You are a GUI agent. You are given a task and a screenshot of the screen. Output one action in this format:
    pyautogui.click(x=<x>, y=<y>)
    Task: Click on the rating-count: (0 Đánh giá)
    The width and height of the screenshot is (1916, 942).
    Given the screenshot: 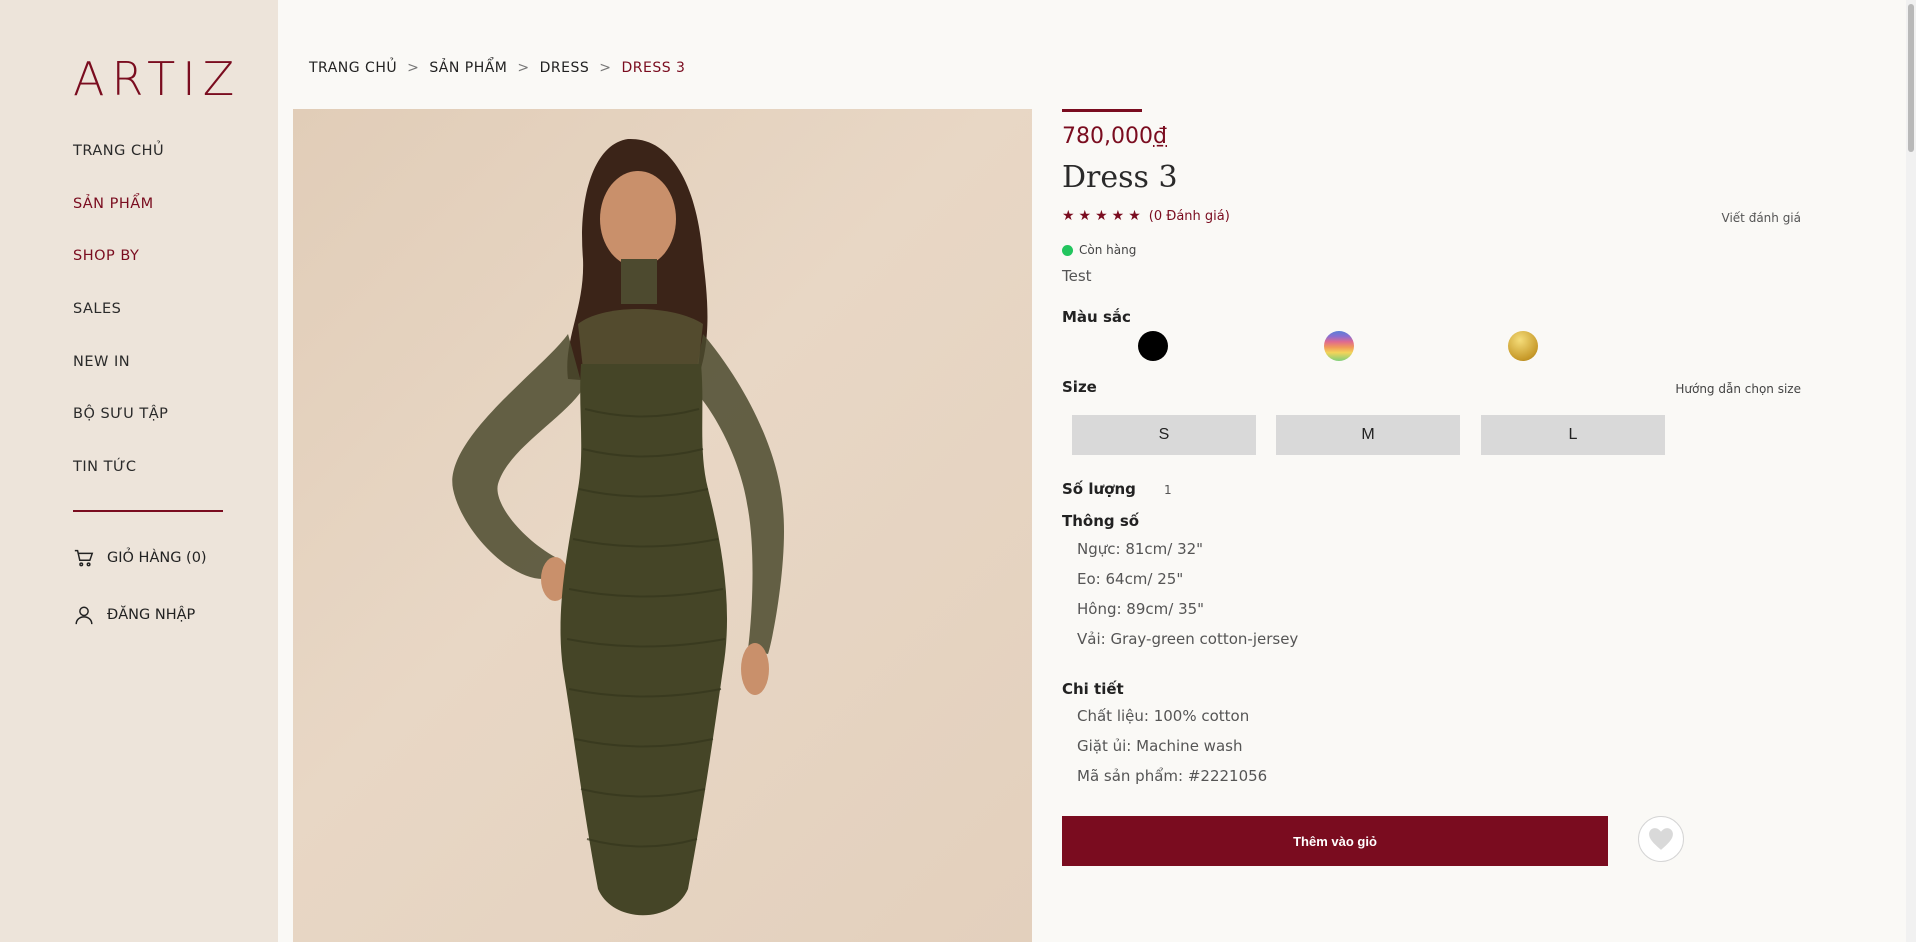 What is the action you would take?
    pyautogui.click(x=1189, y=216)
    